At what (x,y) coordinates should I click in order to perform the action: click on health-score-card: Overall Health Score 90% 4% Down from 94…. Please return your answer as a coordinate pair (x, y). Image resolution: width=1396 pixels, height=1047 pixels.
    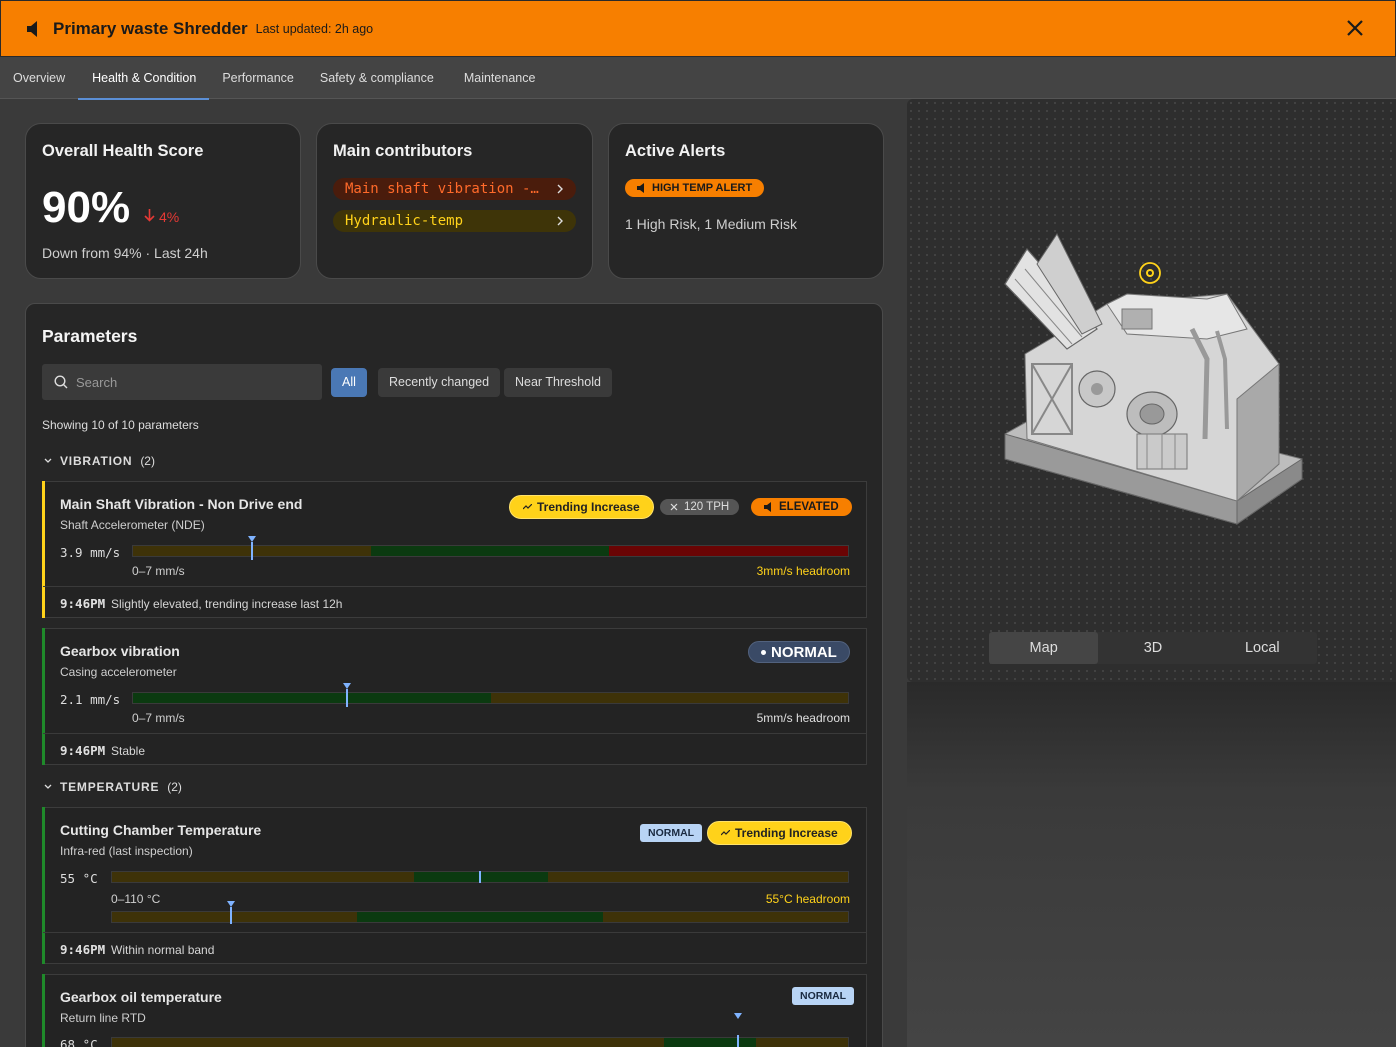
    Looking at the image, I should click on (163, 201).